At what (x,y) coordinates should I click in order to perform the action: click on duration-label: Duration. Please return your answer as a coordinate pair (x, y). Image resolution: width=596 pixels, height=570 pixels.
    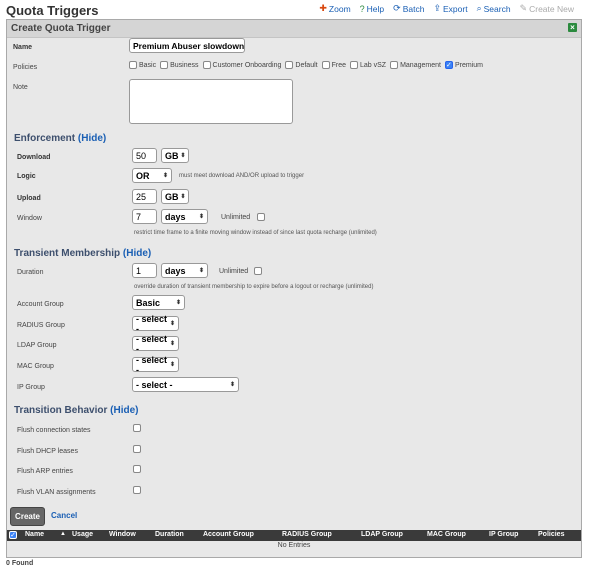
    Looking at the image, I should click on (30, 272).